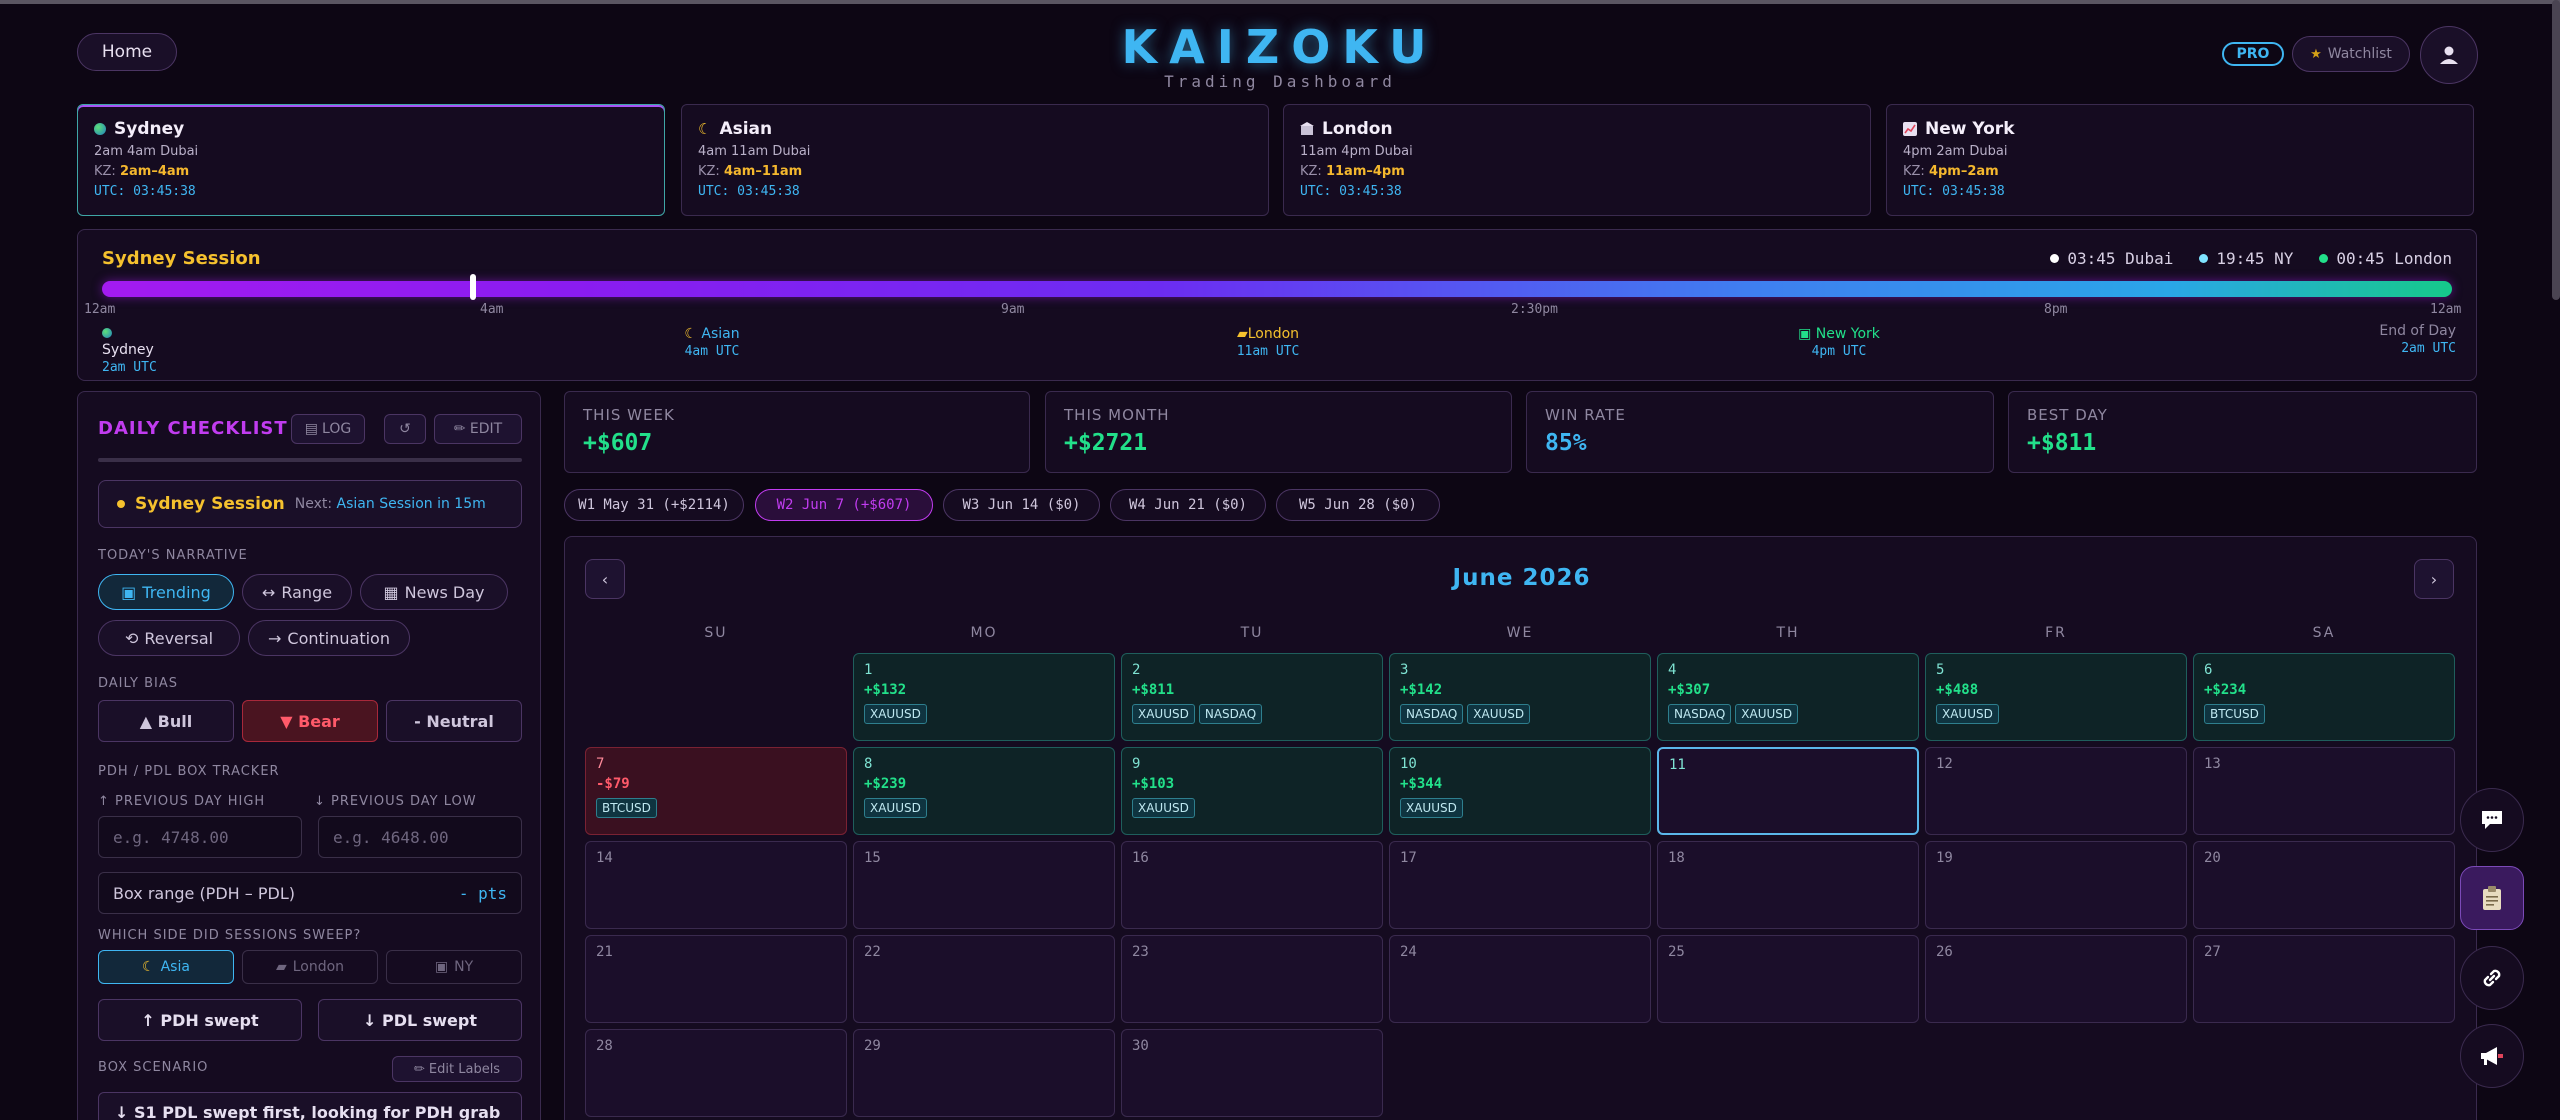  Describe the element at coordinates (166, 967) in the screenshot. I see `sweep-asia: ☾ Asia` at that location.